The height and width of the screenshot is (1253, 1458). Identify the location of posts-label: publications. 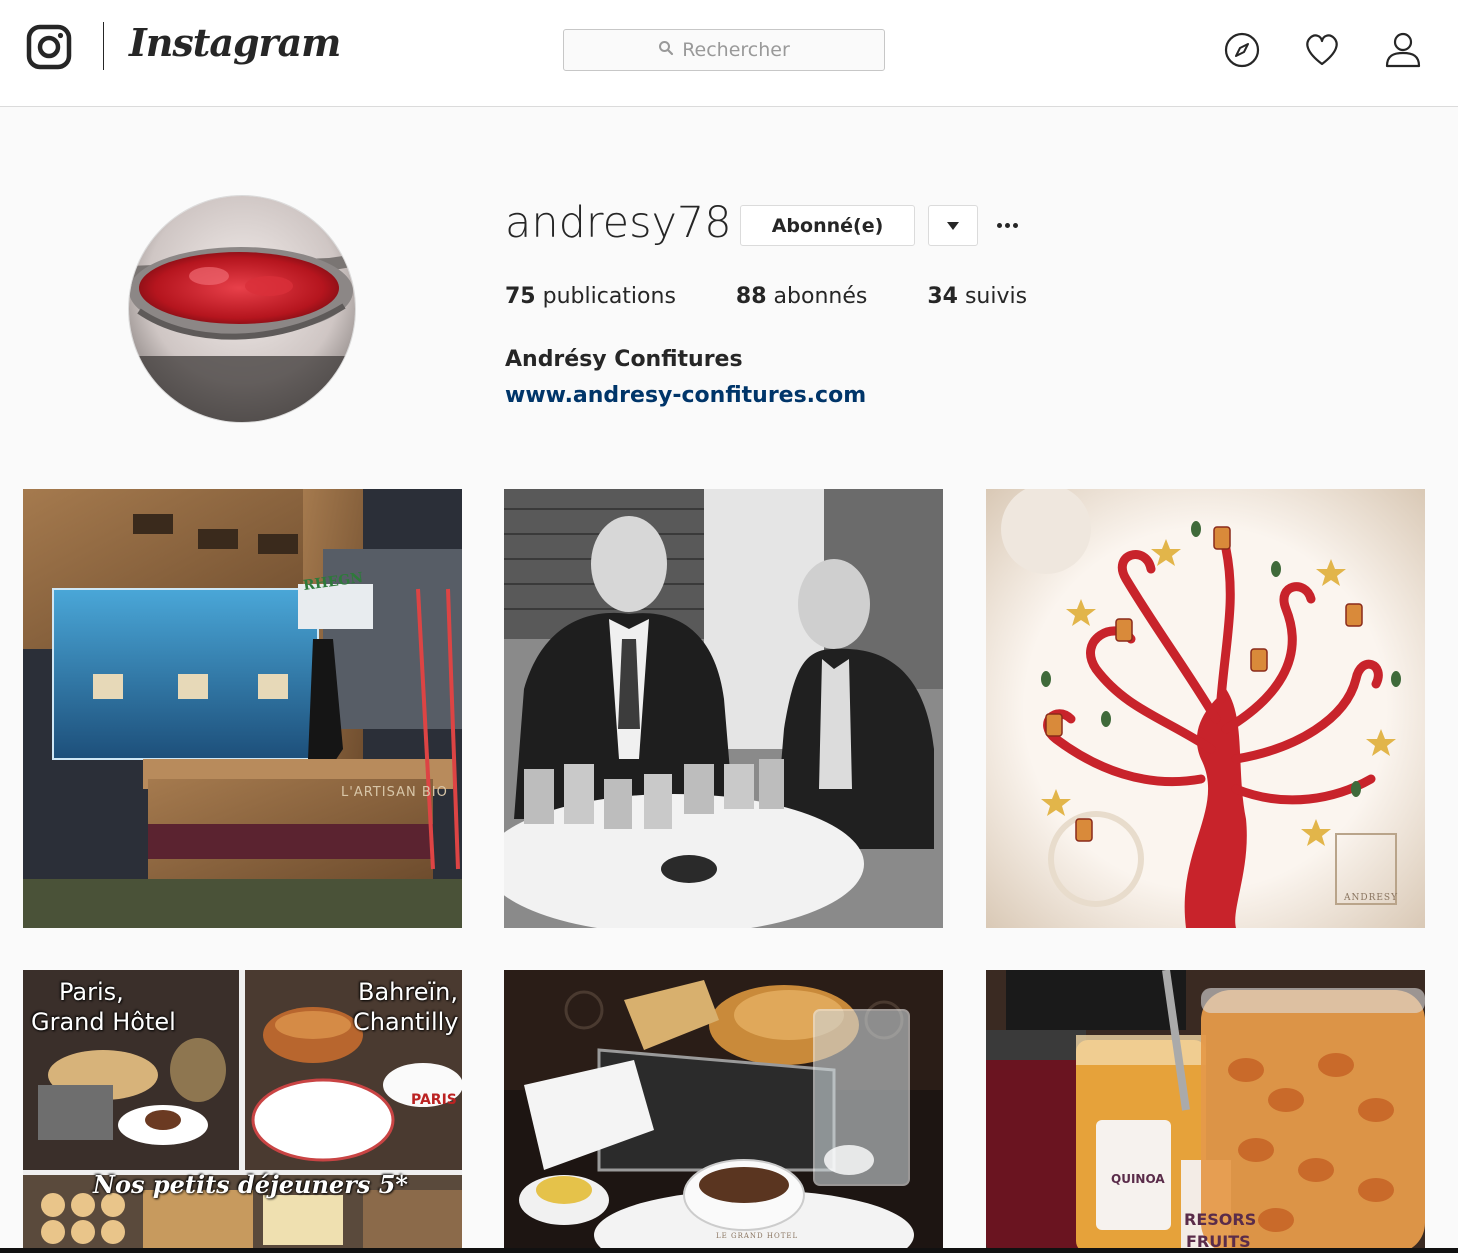
(609, 296).